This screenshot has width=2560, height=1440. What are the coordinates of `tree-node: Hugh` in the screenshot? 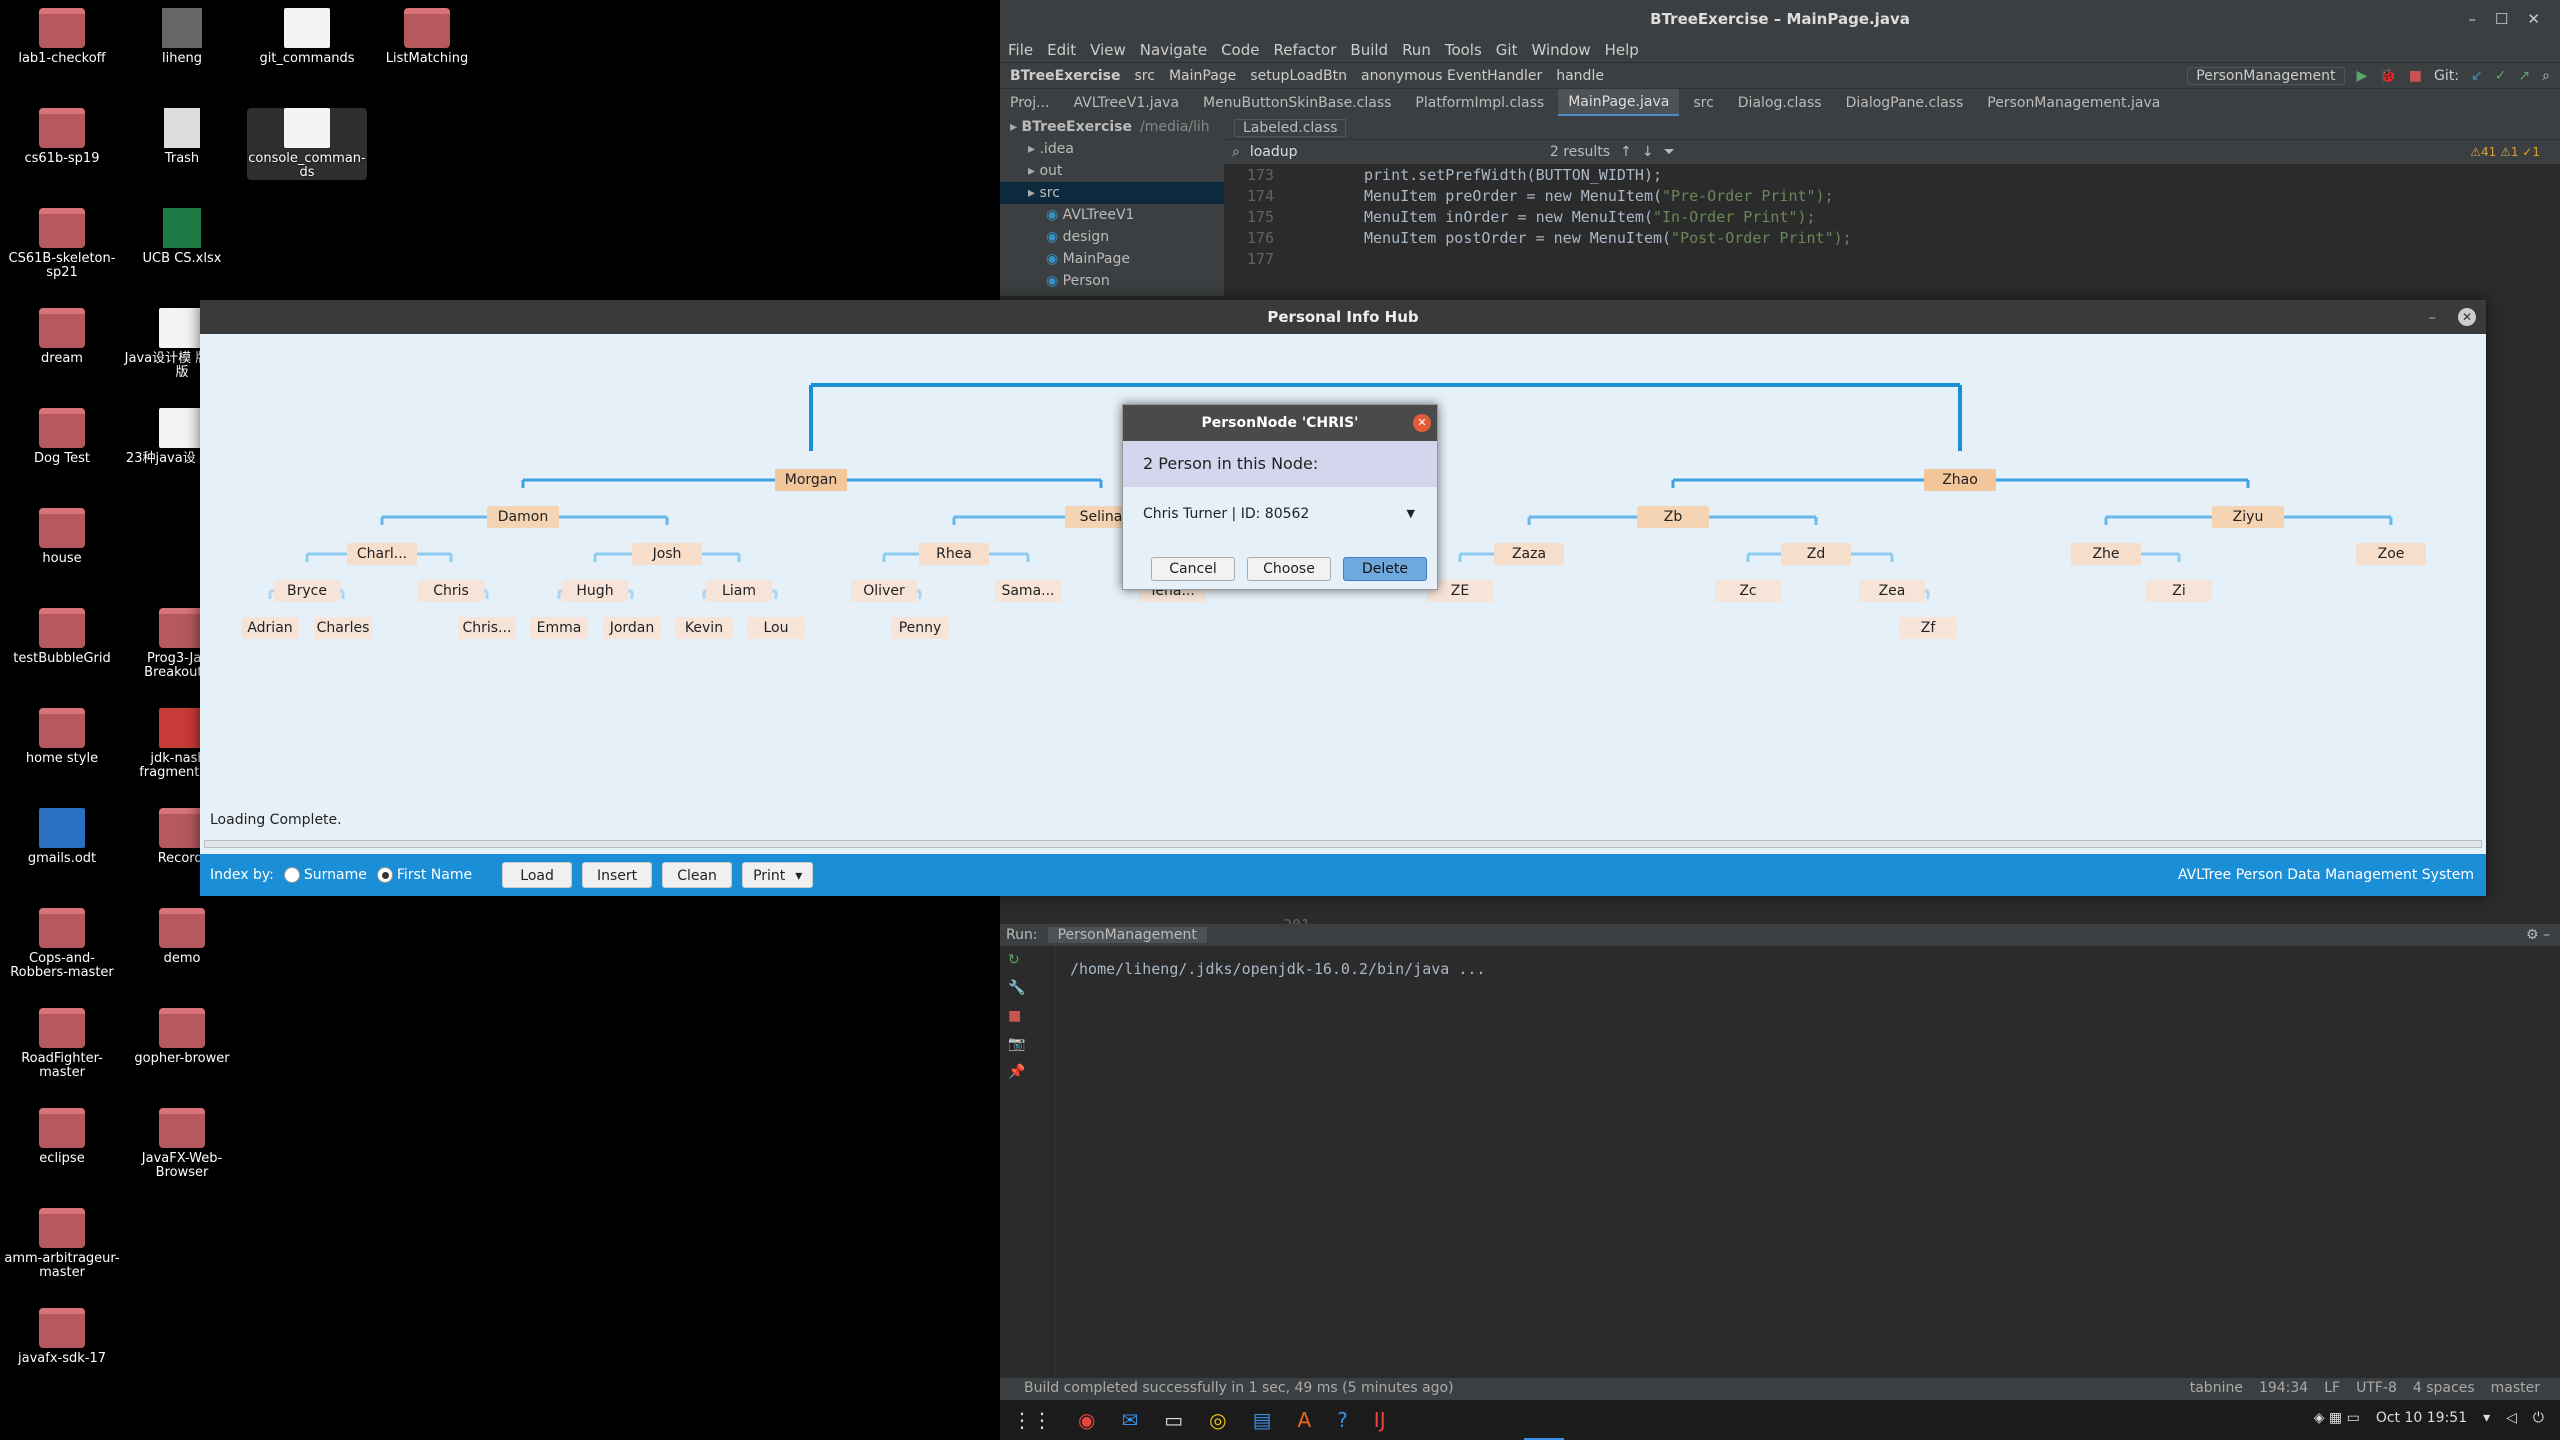 It's located at (595, 591).